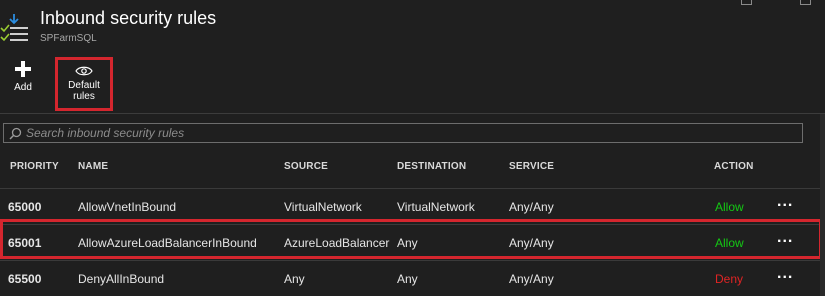 The width and height of the screenshot is (825, 296). Describe the element at coordinates (531, 166) in the screenshot. I see `column-header-service: SERVICE` at that location.